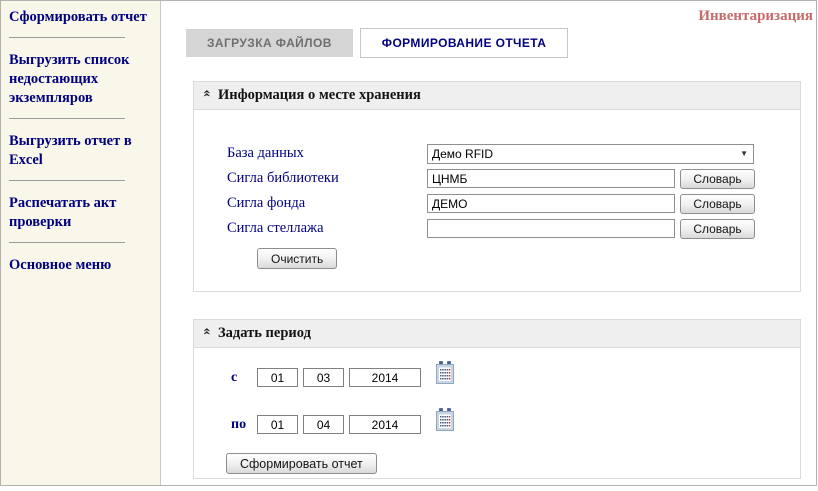 The image size is (818, 491). What do you see at coordinates (755, 16) in the screenshot?
I see `page-title: Инвентаризация` at bounding box center [755, 16].